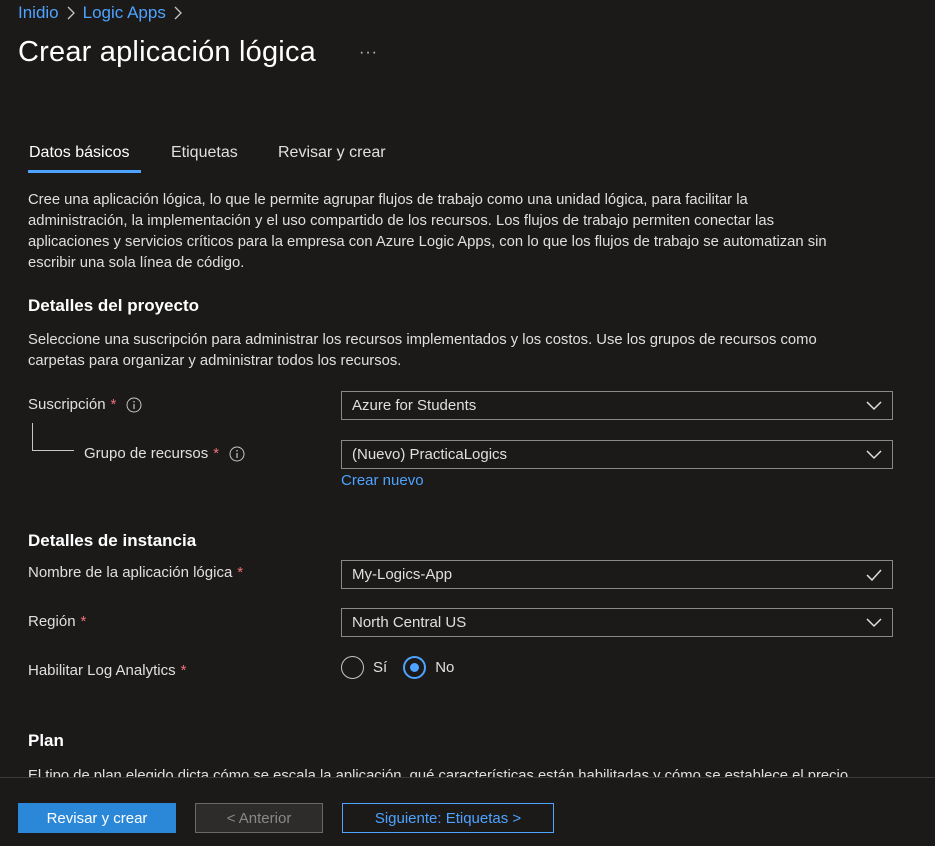 The height and width of the screenshot is (846, 935). Describe the element at coordinates (146, 453) in the screenshot. I see `resource-group-label-text: Grupo de recursos` at that location.